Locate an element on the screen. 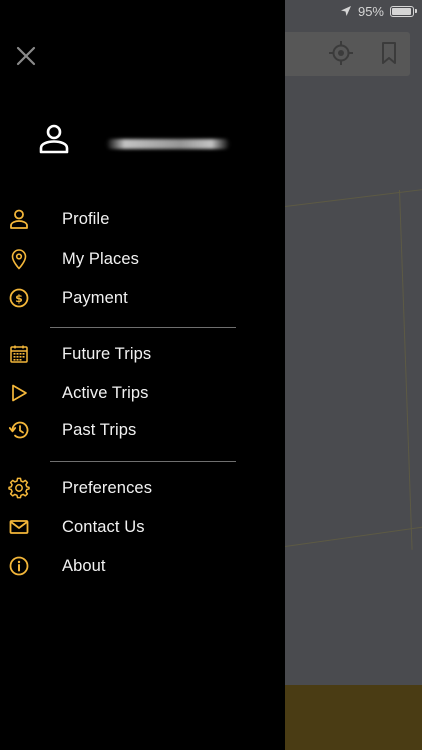  map-pin-icon is located at coordinates (19, 259).